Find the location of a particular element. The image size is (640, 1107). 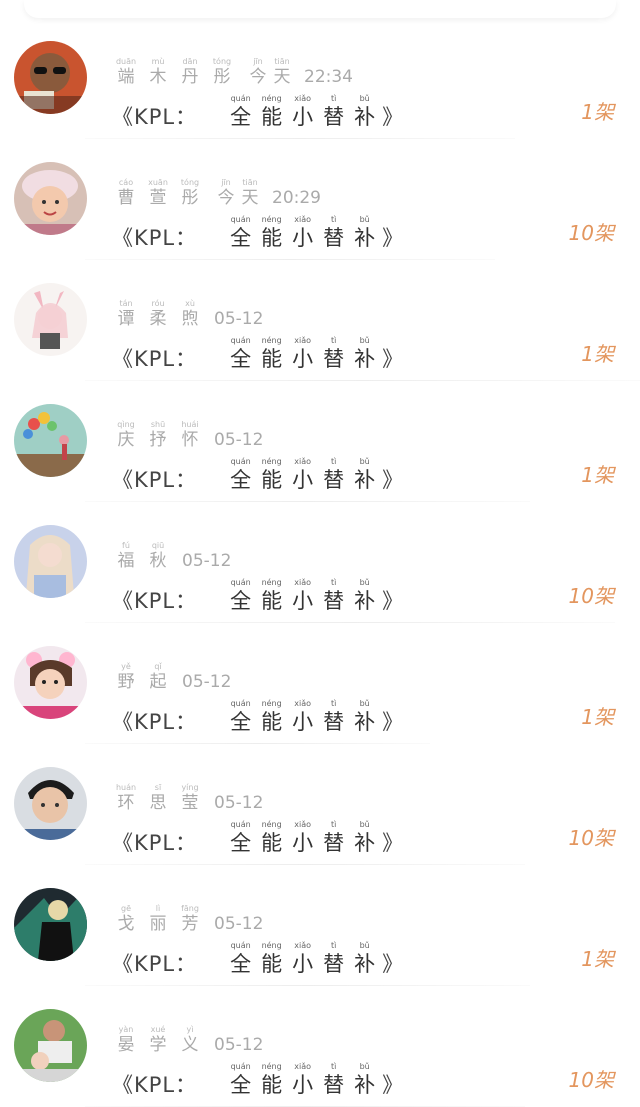

name-char: lì 丽 is located at coordinates (158, 919).